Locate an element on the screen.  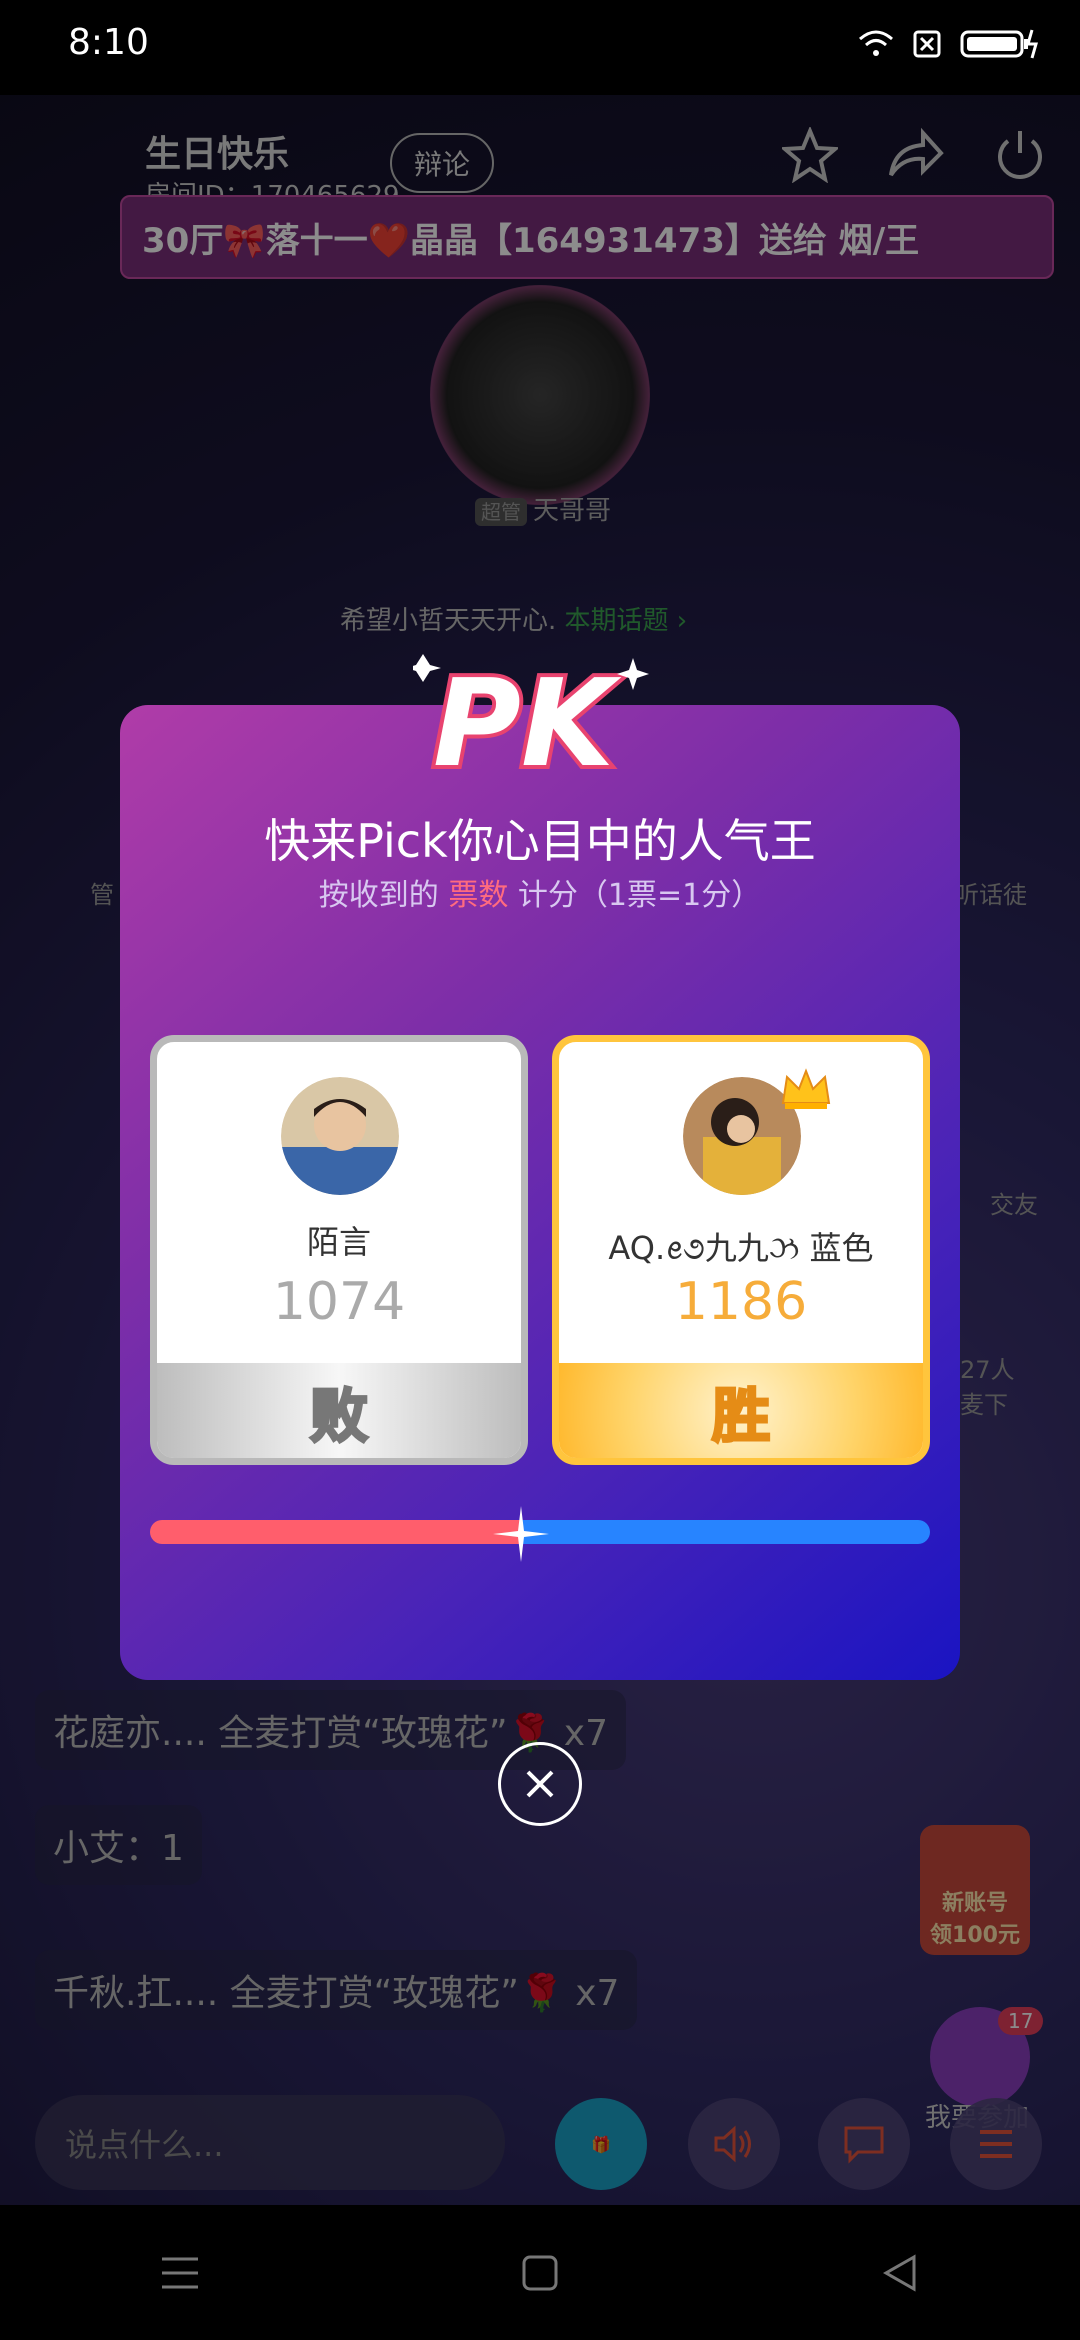
wifi-icon is located at coordinates (876, 43).